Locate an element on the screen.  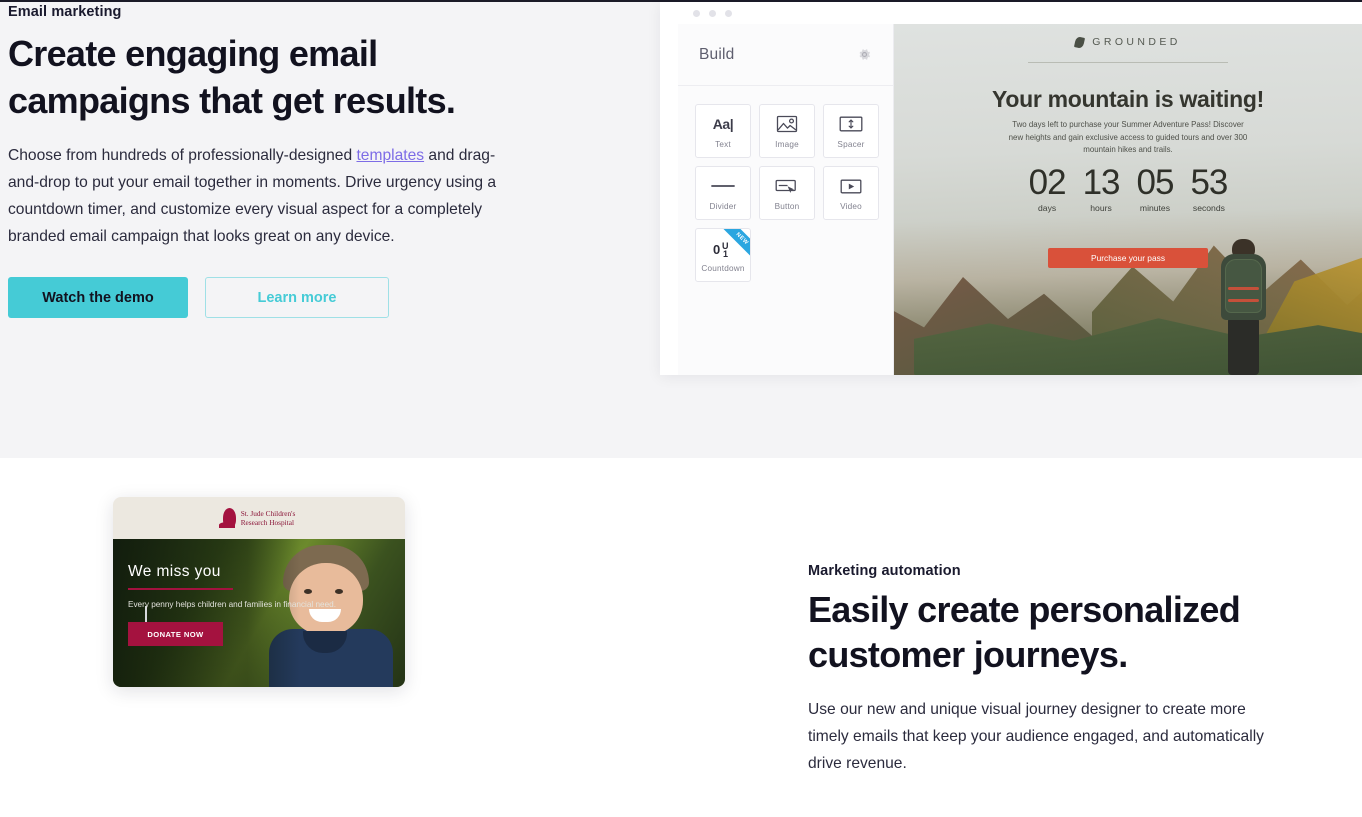
palette-tile-image: Image is located at coordinates (787, 131).